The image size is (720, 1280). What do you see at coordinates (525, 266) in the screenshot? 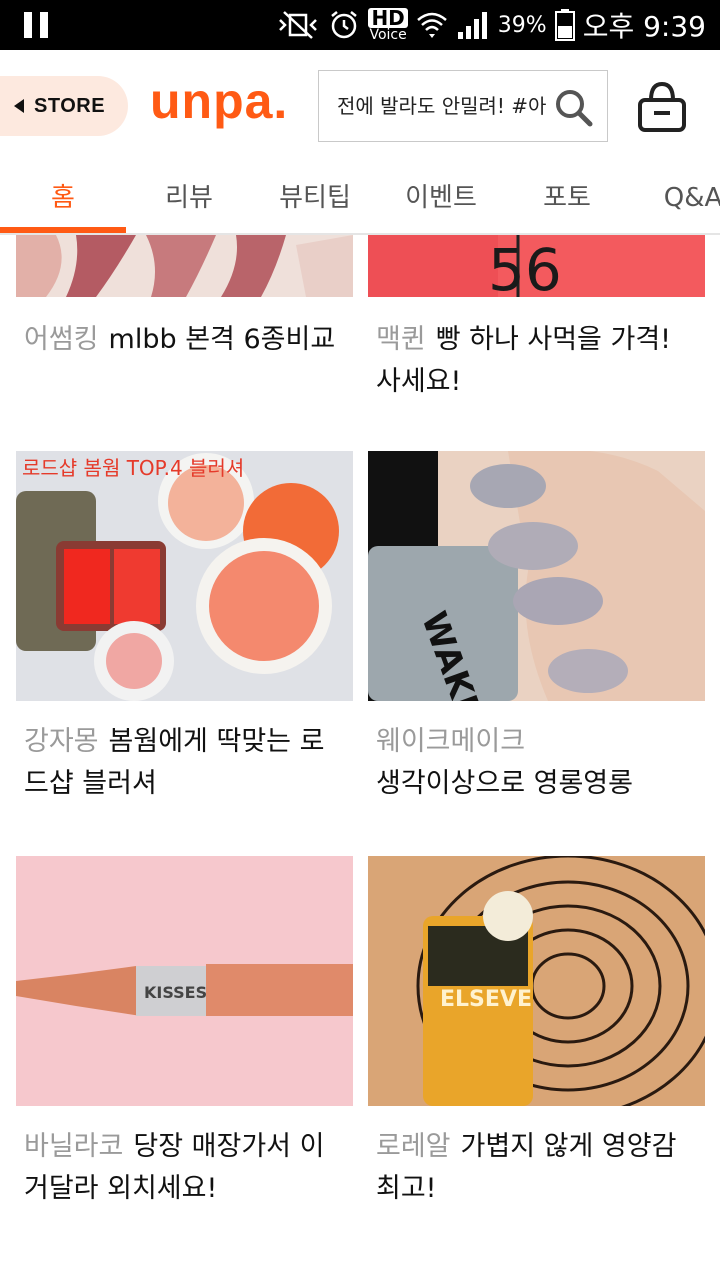
I see `image-number-text: 56` at bounding box center [525, 266].